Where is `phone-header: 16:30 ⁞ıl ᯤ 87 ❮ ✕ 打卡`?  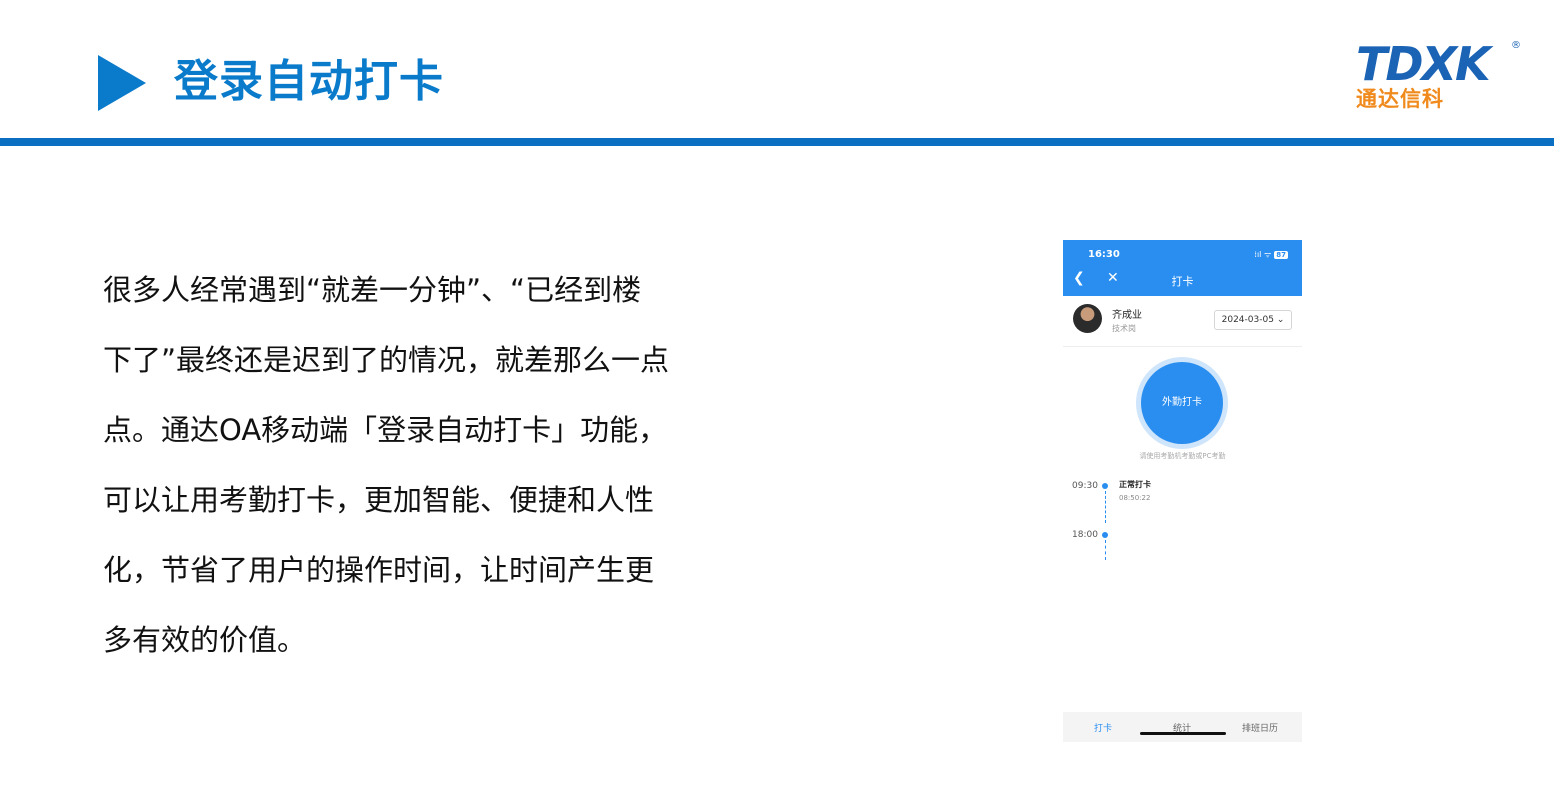
phone-header: 16:30 ⁞ıl ᯤ 87 ❮ ✕ 打卡 is located at coordinates (1182, 268).